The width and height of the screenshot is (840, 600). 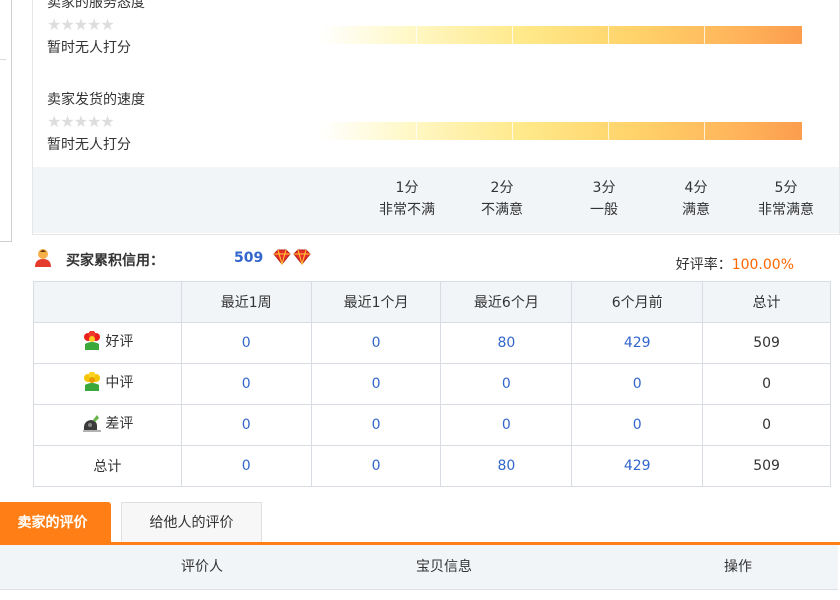 I want to click on scale-score: 3分, so click(x=604, y=188).